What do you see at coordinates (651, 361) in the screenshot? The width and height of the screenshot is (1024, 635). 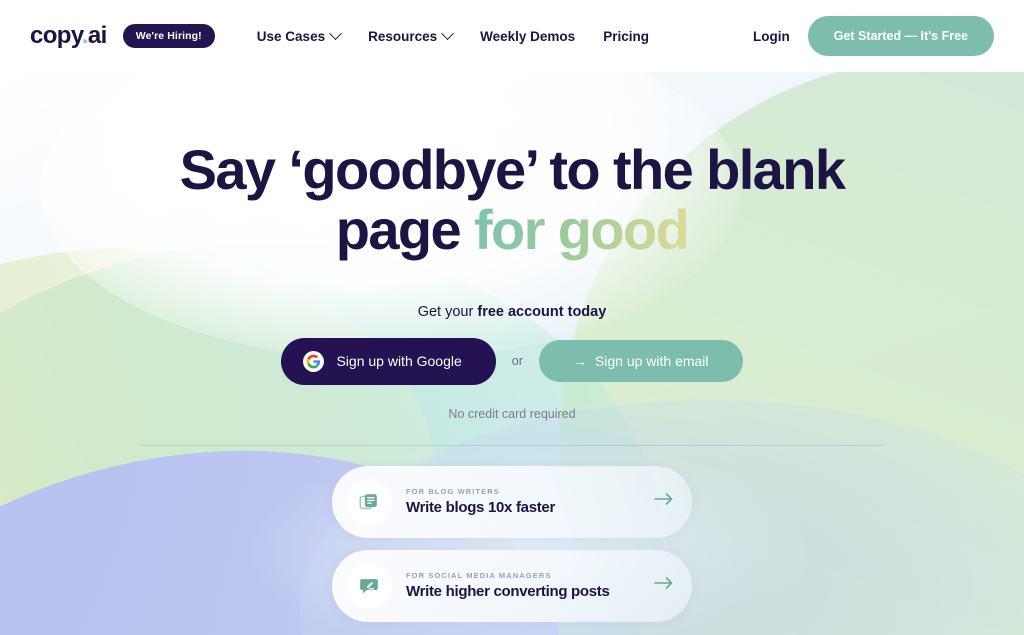 I see `sign-up-with-email-label: Sign up with email` at bounding box center [651, 361].